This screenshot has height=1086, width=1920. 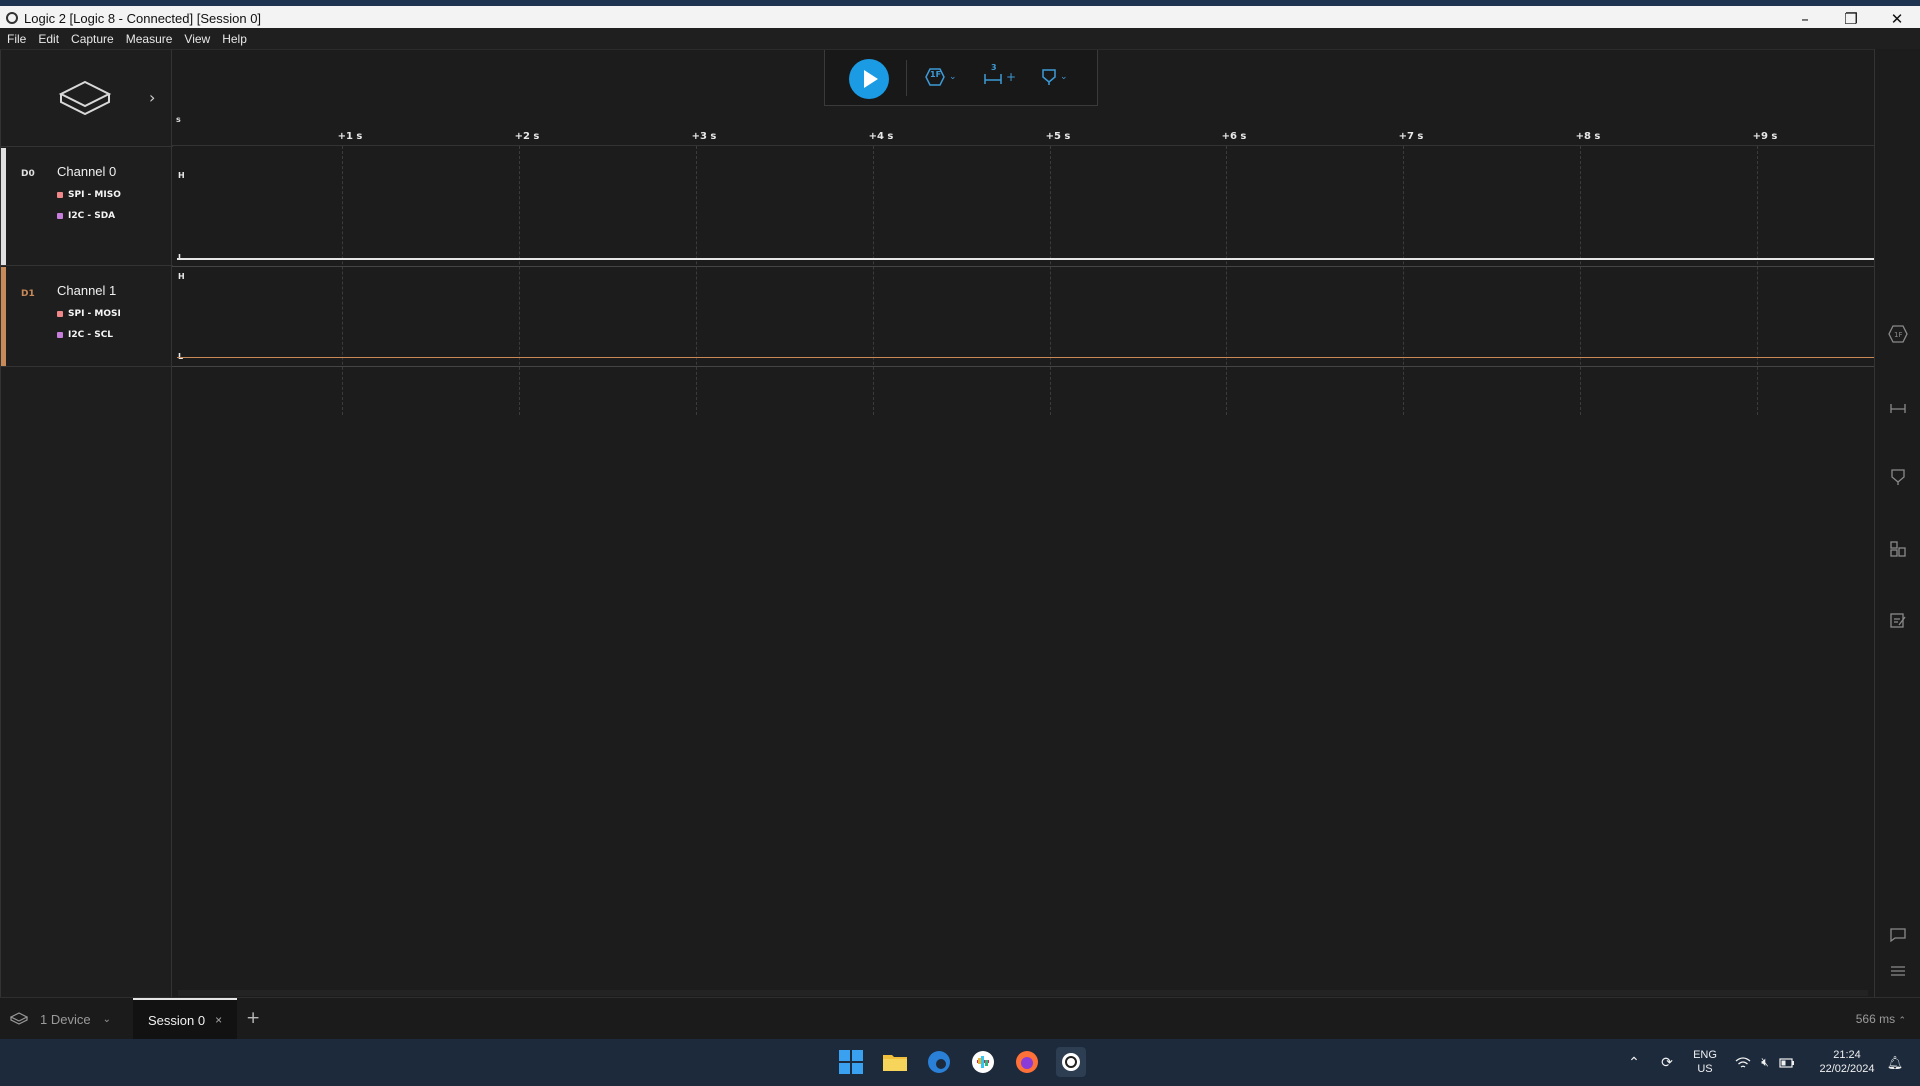 I want to click on protocol-tag: I2C - SDA, so click(x=86, y=216).